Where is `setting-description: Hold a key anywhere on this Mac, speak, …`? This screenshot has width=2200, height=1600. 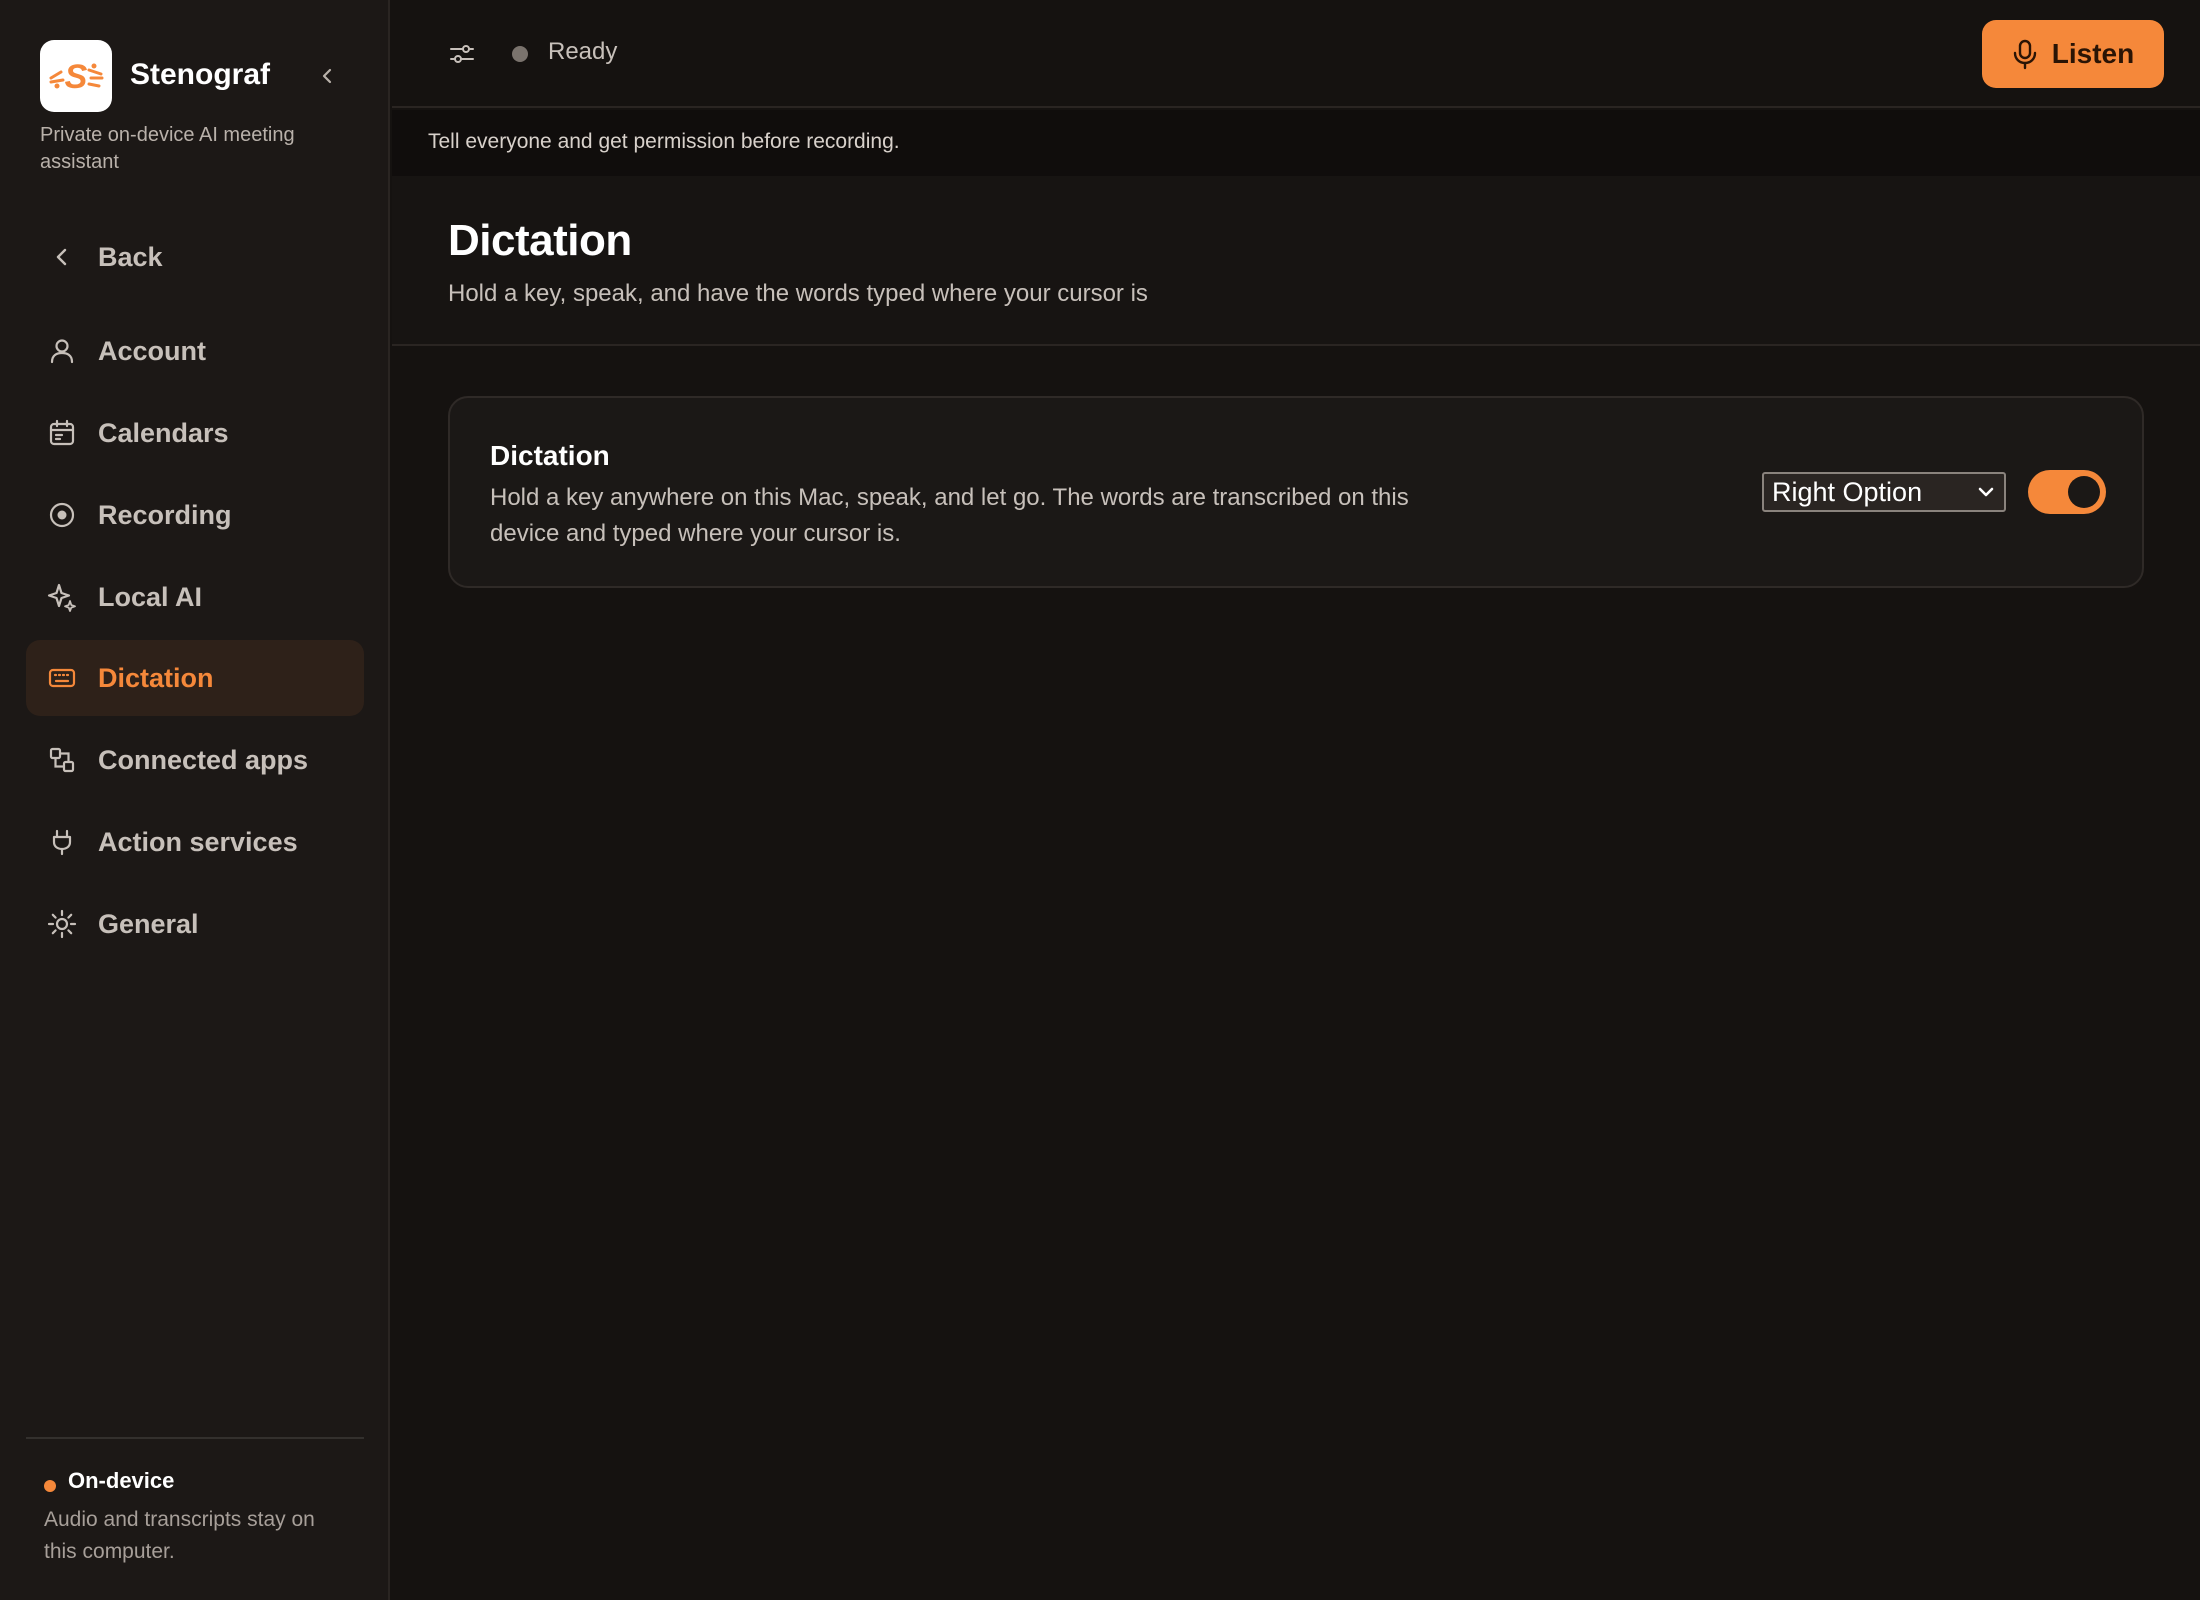 setting-description: Hold a key anywhere on this Mac, speak, … is located at coordinates (949, 515).